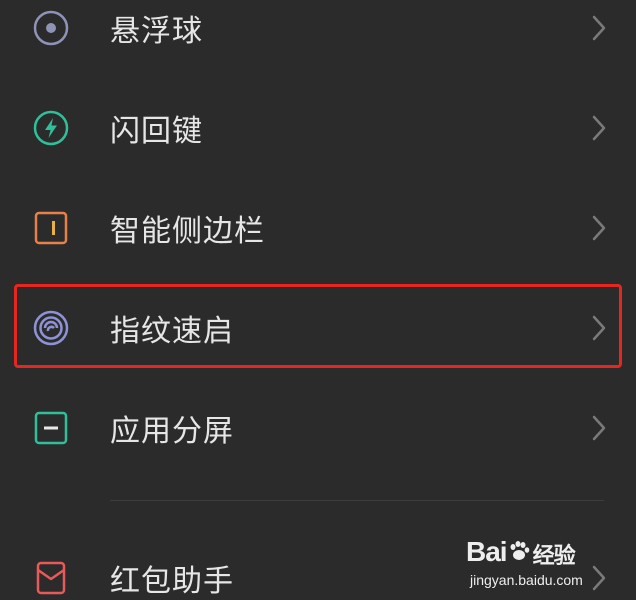  What do you see at coordinates (51, 578) in the screenshot?
I see `red-envelope-icon` at bounding box center [51, 578].